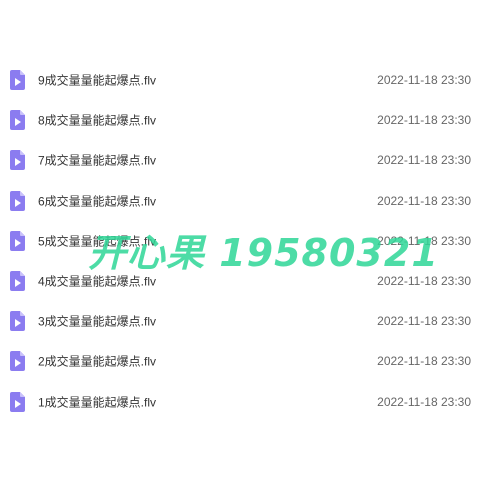 The width and height of the screenshot is (479, 479). Describe the element at coordinates (97, 240) in the screenshot. I see `file-name: 5成交量量能起爆点.flv` at that location.